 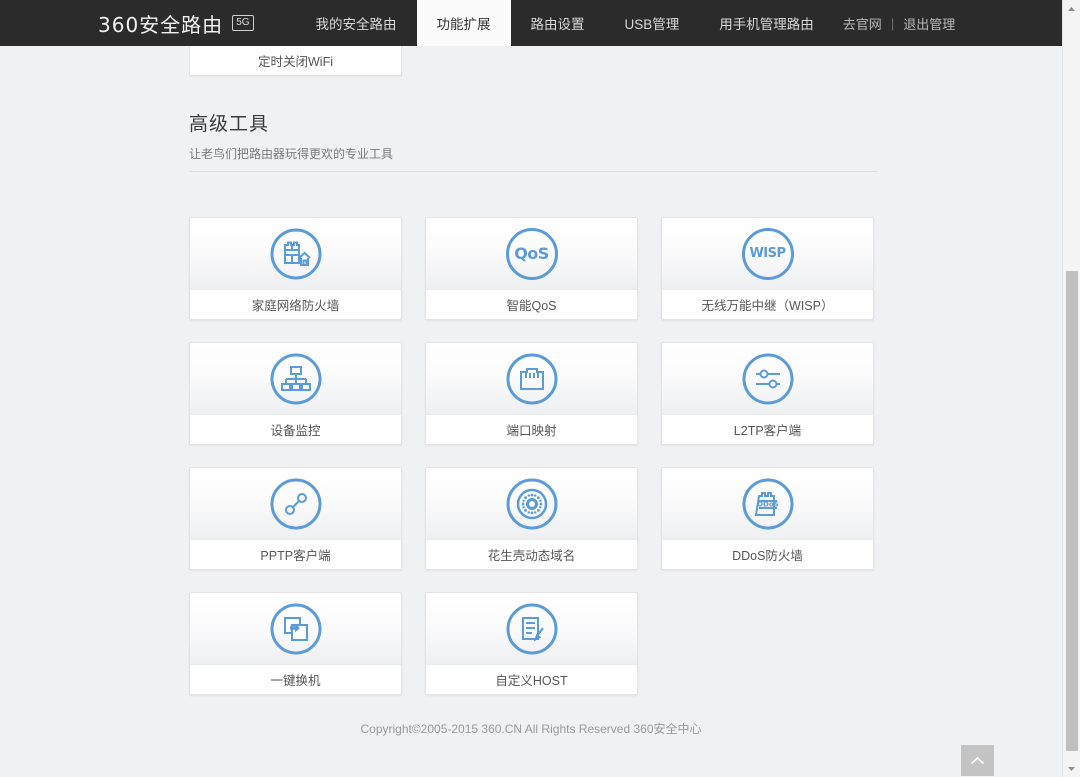 I want to click on tool-card-port-forwarding: 端口映射, so click(x=531, y=393).